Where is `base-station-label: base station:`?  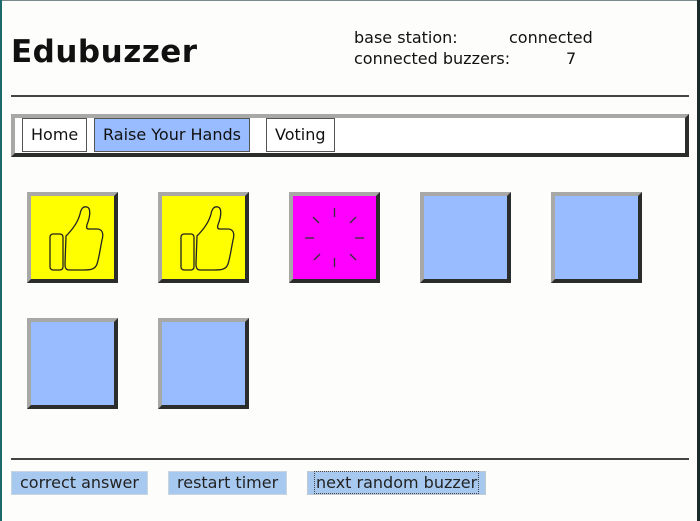
base-station-label: base station: is located at coordinates (406, 37).